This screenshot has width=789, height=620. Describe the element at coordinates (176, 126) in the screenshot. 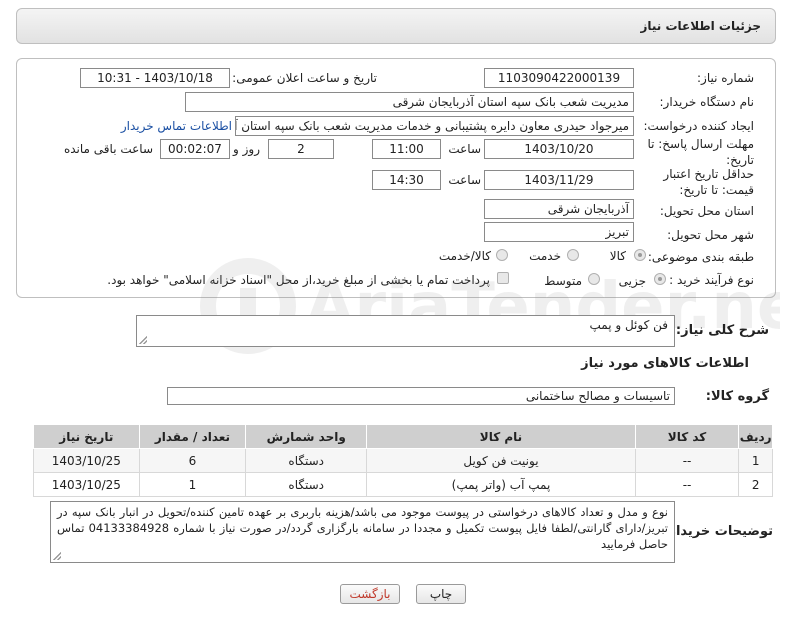

I see `buyer-contact-link: اطلاعات تماس خریدار` at that location.